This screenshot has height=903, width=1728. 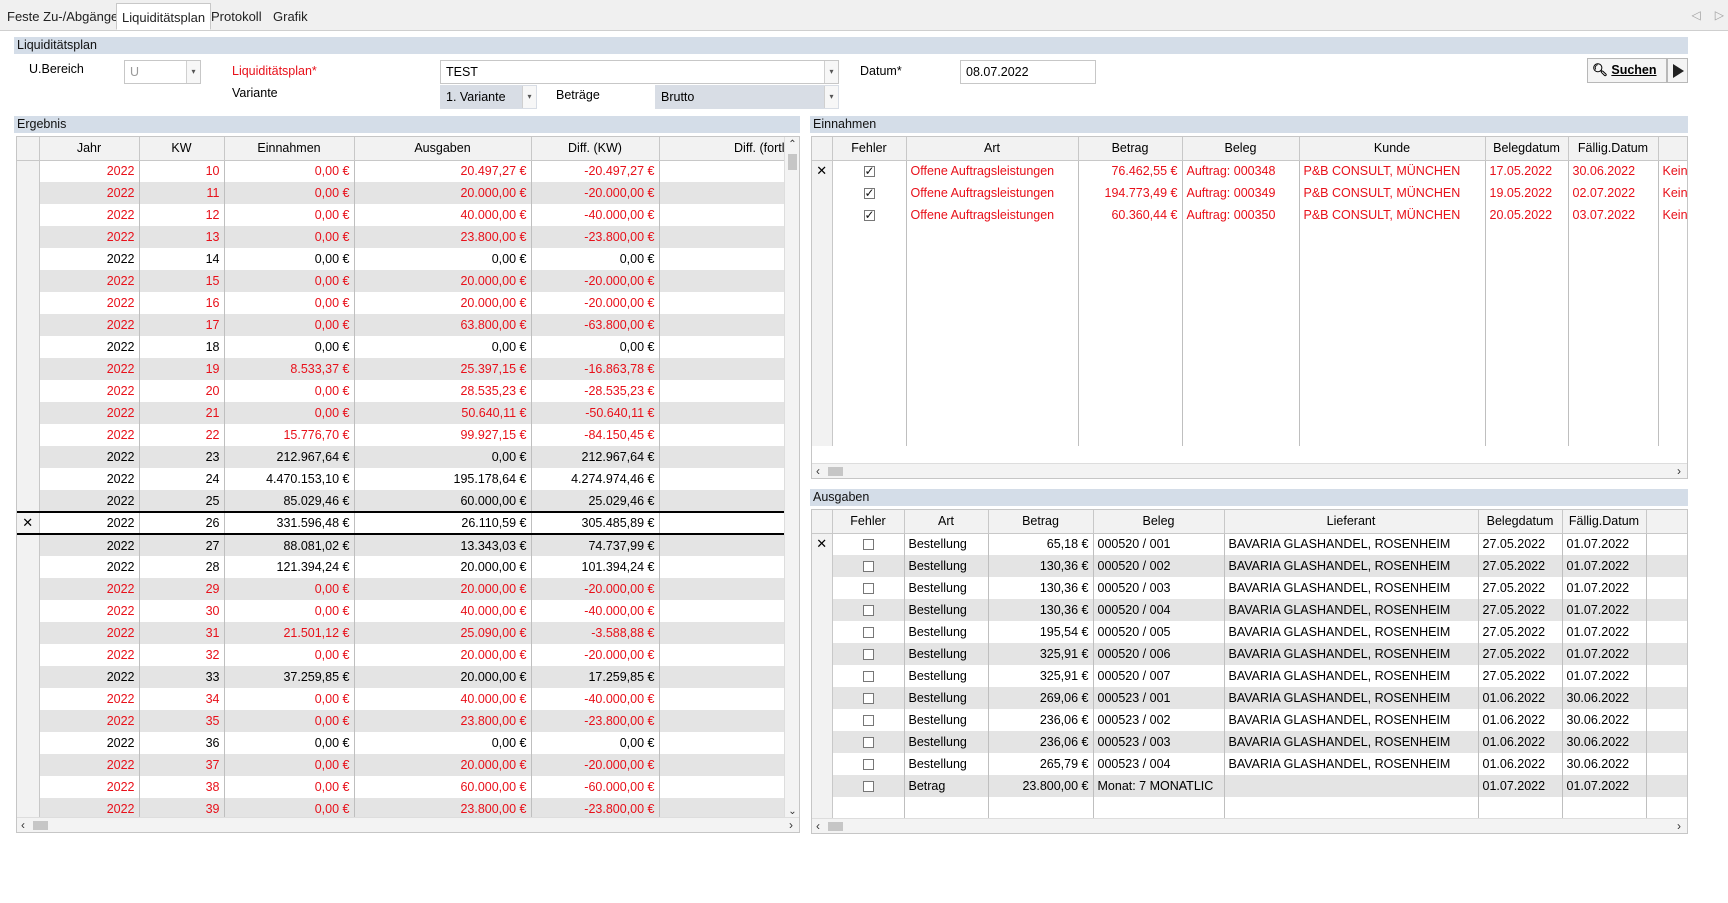 I want to click on betraege-select: Brutto ▾, so click(x=747, y=97).